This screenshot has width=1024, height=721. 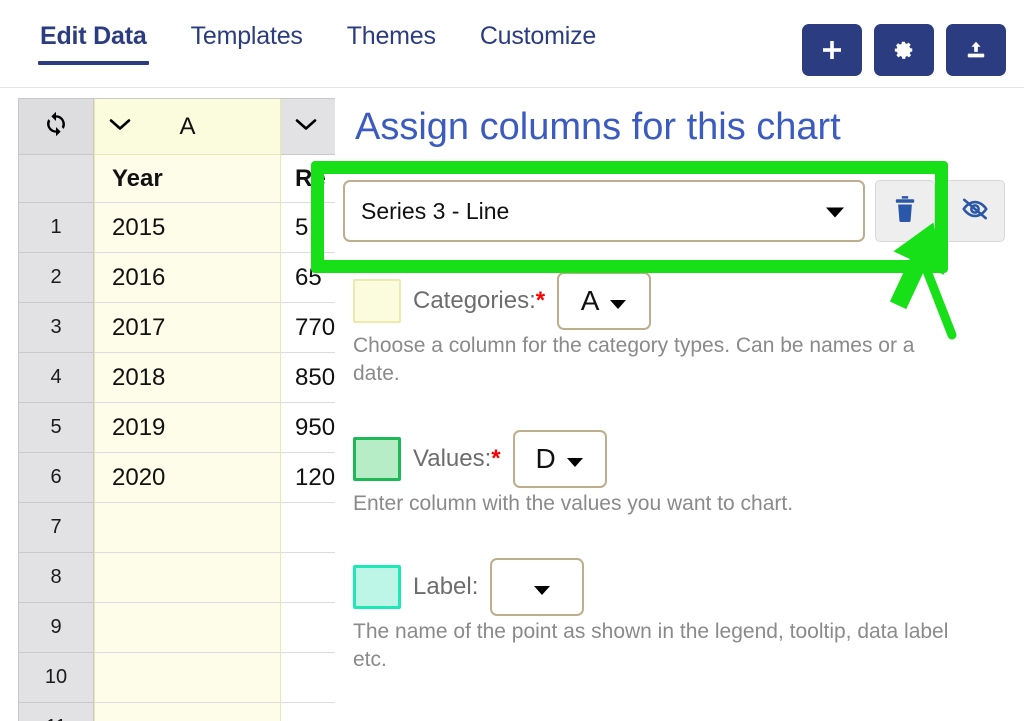 What do you see at coordinates (673, 587) in the screenshot?
I see `field-label-head: Label:` at bounding box center [673, 587].